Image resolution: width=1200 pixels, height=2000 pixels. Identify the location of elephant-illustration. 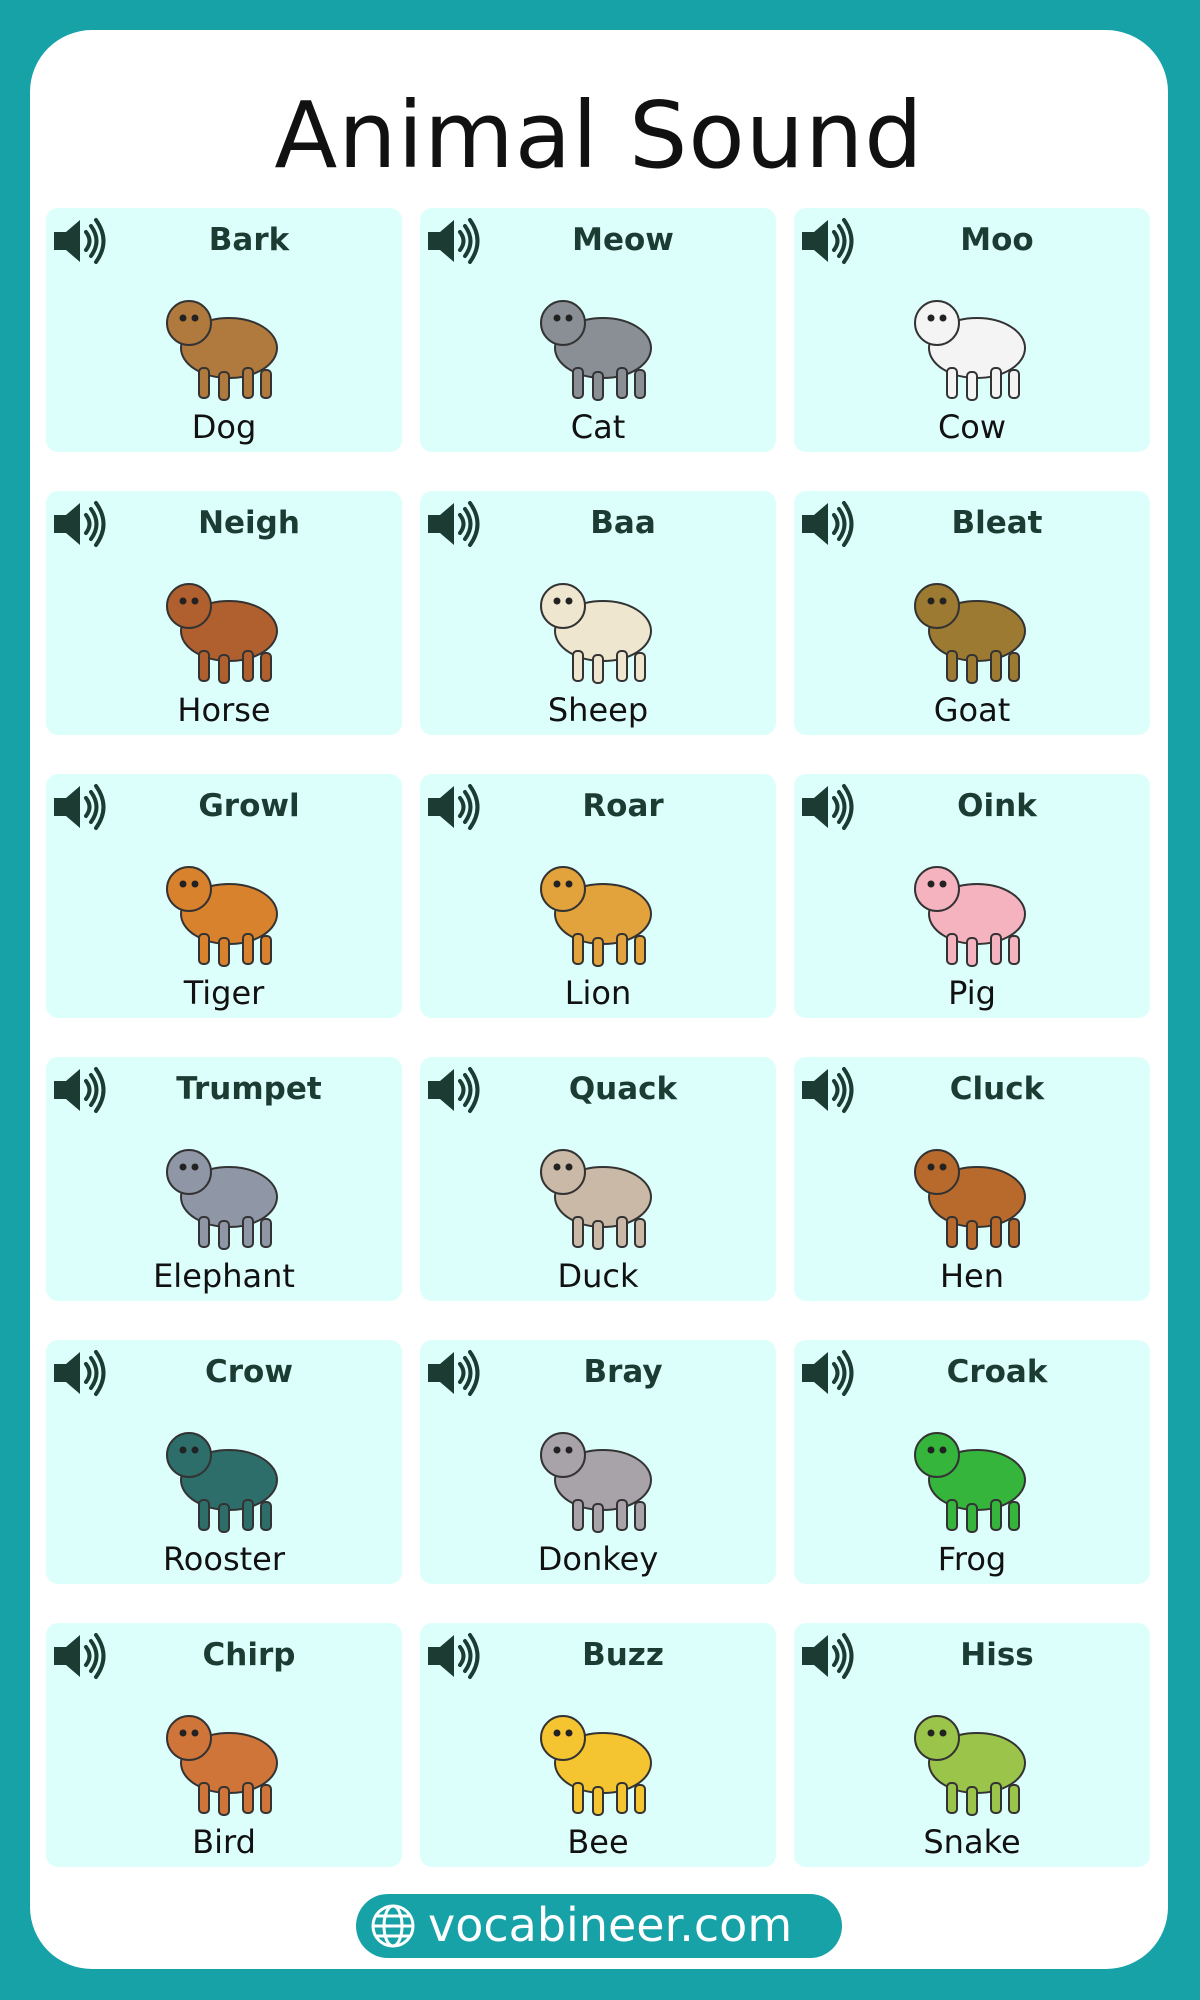
(224, 1187).